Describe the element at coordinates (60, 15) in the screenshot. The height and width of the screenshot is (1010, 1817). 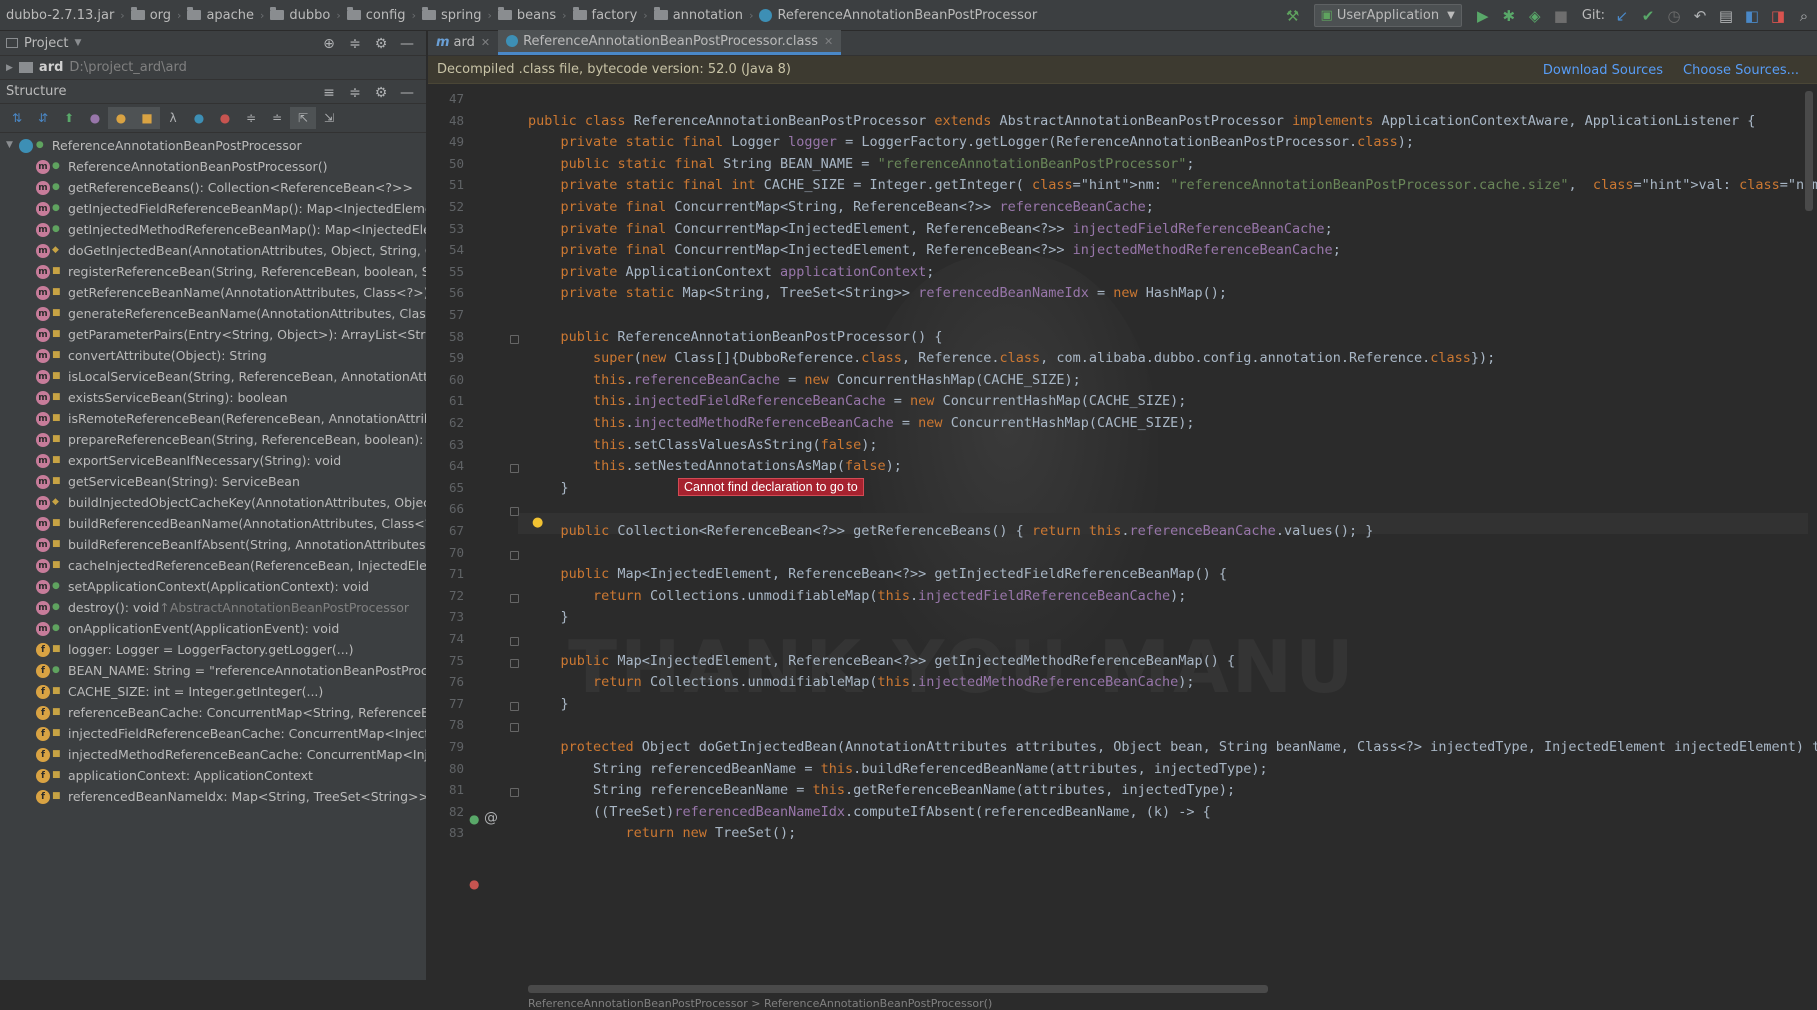
I see `breadcrumb-item: dubbo-2.7.13.jar` at that location.